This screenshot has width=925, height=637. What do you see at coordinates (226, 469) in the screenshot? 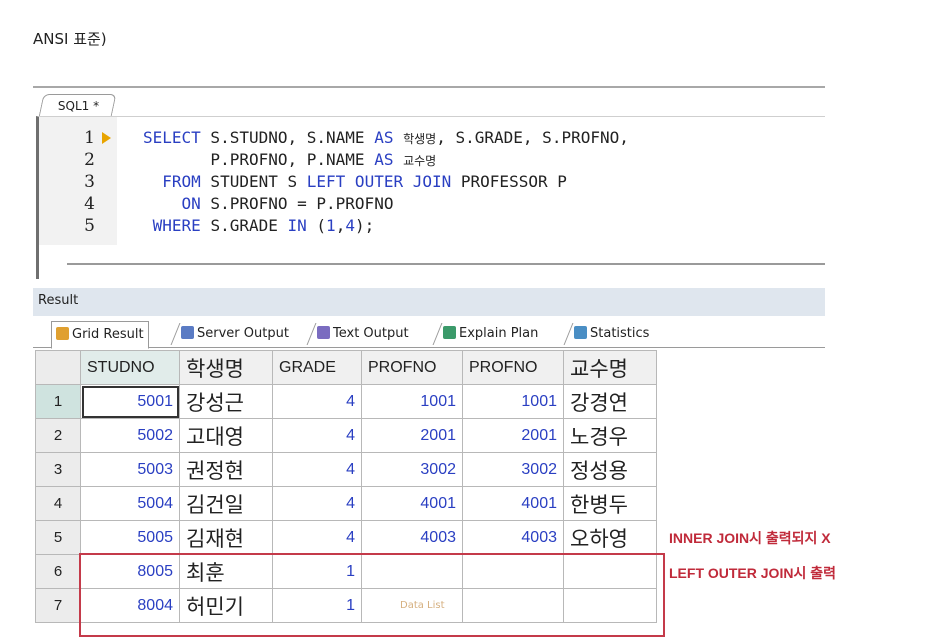
I see `table-cell: 권정현` at bounding box center [226, 469].